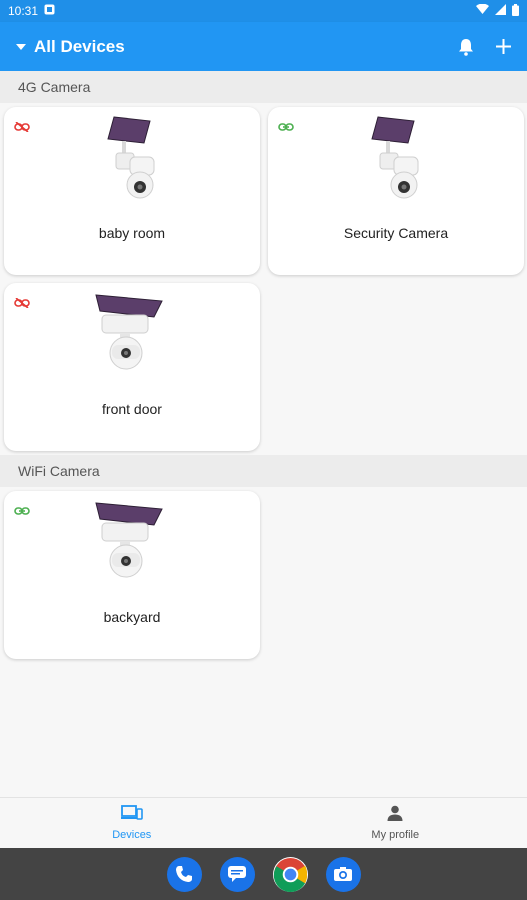 The height and width of the screenshot is (900, 527). Describe the element at coordinates (184, 874) in the screenshot. I see `phone-app-icon` at that location.